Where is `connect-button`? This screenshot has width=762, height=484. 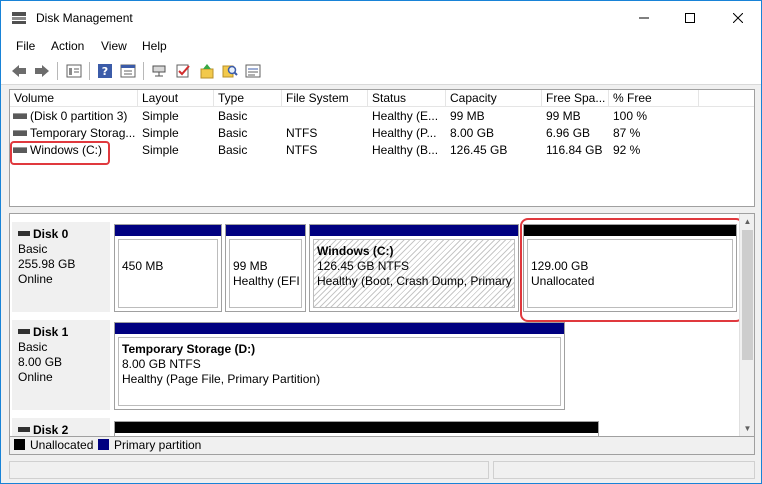 connect-button is located at coordinates (159, 71).